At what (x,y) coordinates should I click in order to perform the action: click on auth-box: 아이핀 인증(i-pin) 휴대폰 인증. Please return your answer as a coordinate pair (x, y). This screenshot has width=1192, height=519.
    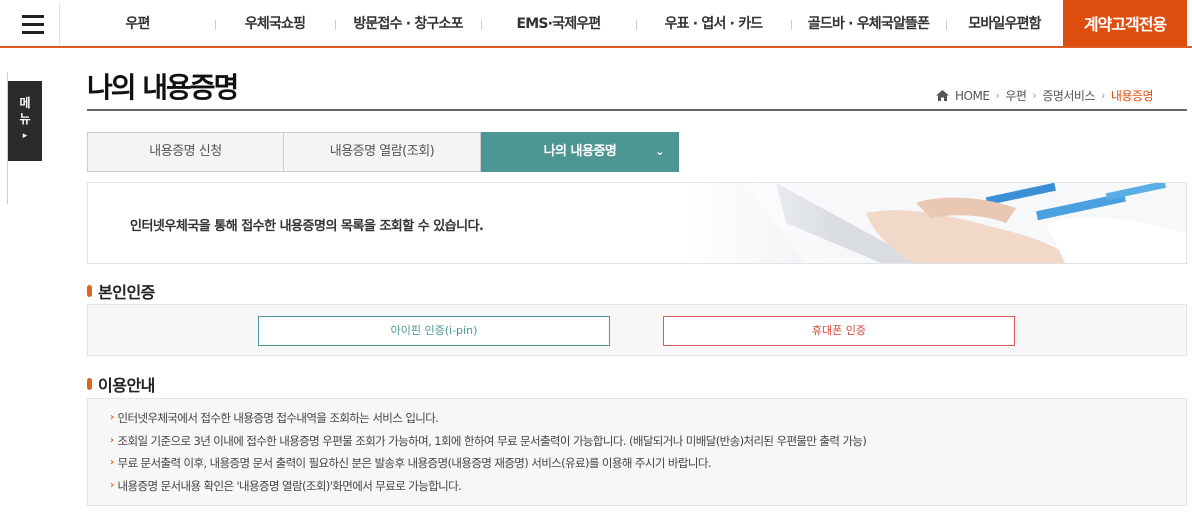
    Looking at the image, I should click on (637, 330).